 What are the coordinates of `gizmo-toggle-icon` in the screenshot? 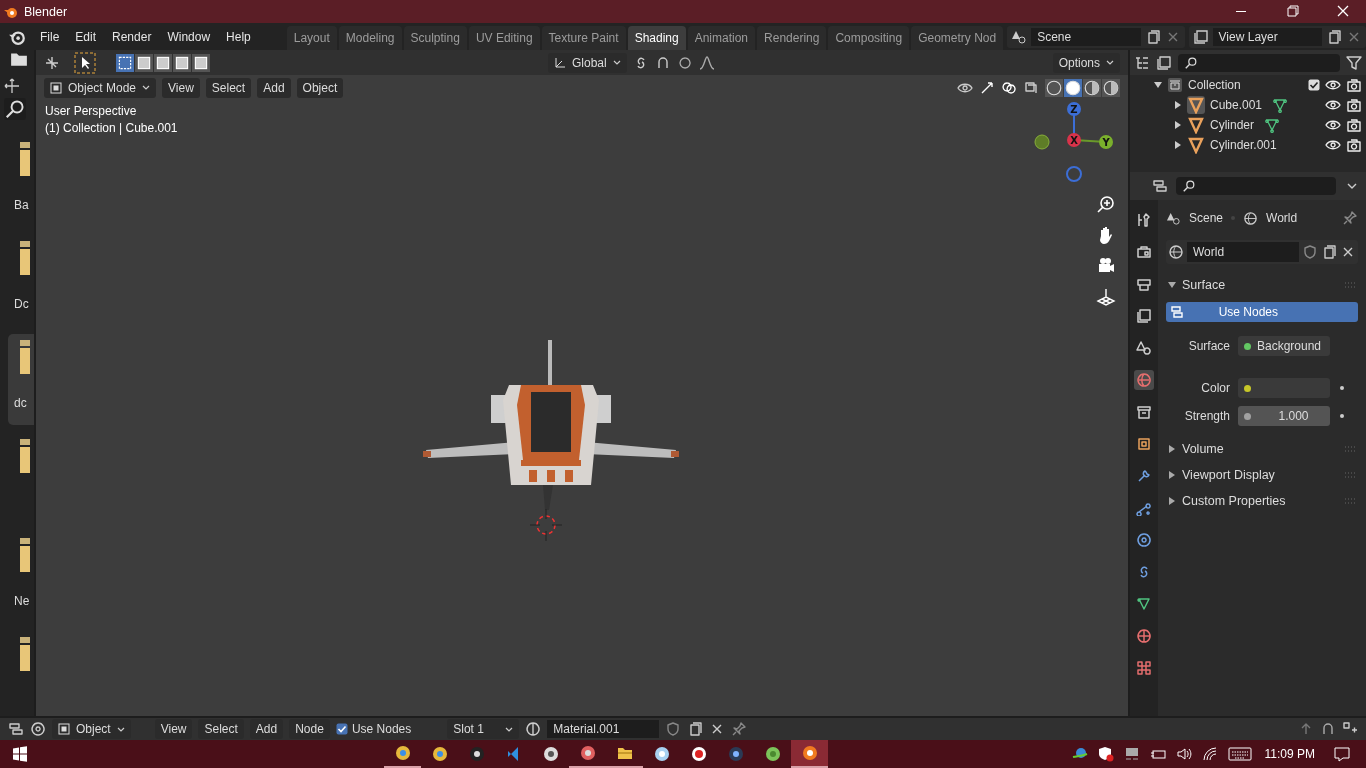 It's located at (987, 87).